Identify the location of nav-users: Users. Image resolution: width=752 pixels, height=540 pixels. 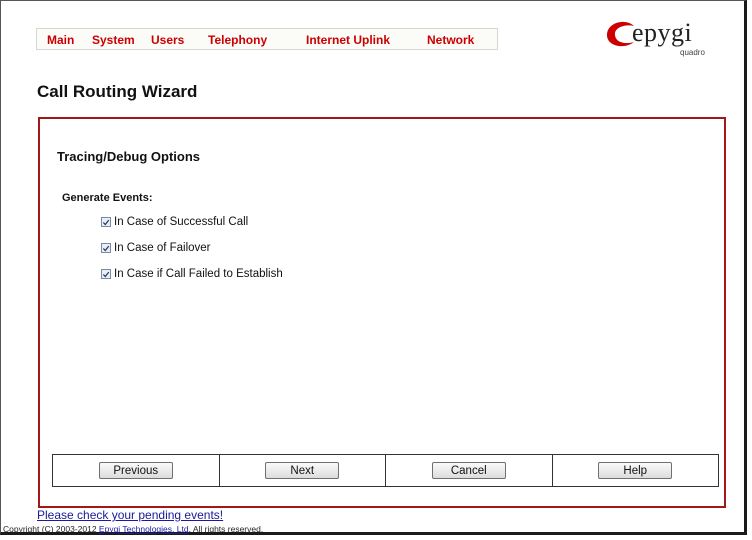
(167, 40).